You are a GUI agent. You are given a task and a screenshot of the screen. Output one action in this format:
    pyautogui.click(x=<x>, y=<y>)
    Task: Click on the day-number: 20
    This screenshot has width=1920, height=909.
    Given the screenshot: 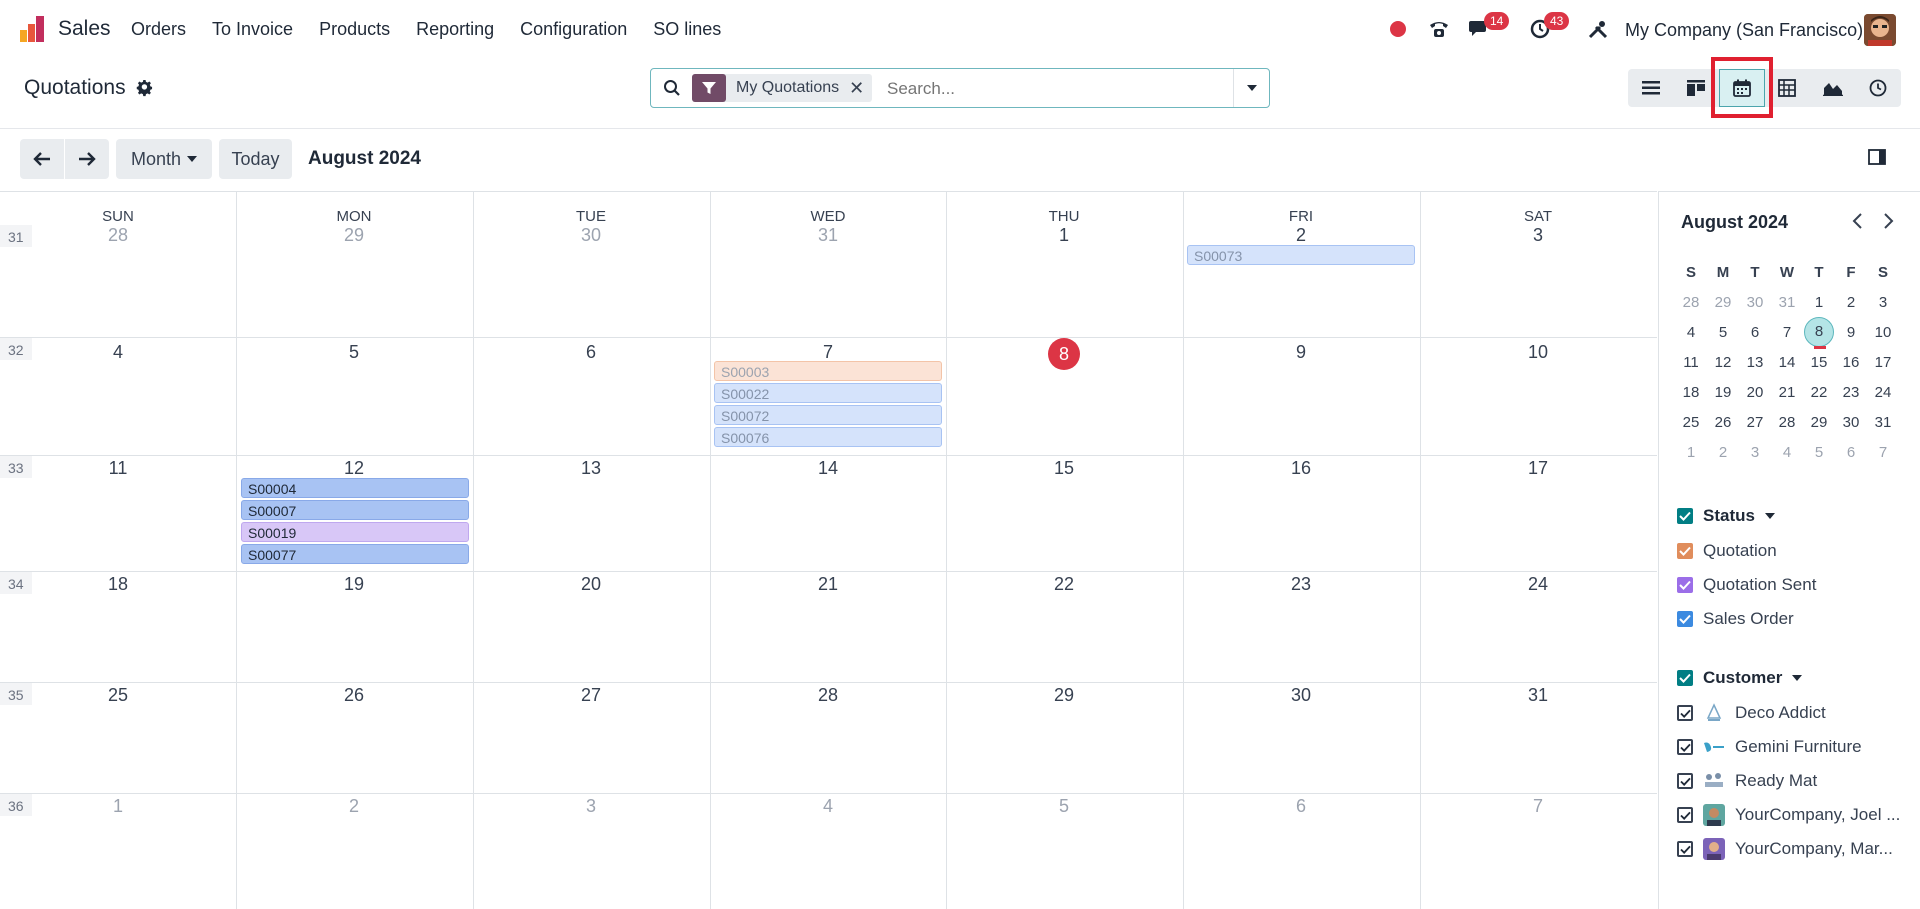 What is the action you would take?
    pyautogui.click(x=591, y=584)
    